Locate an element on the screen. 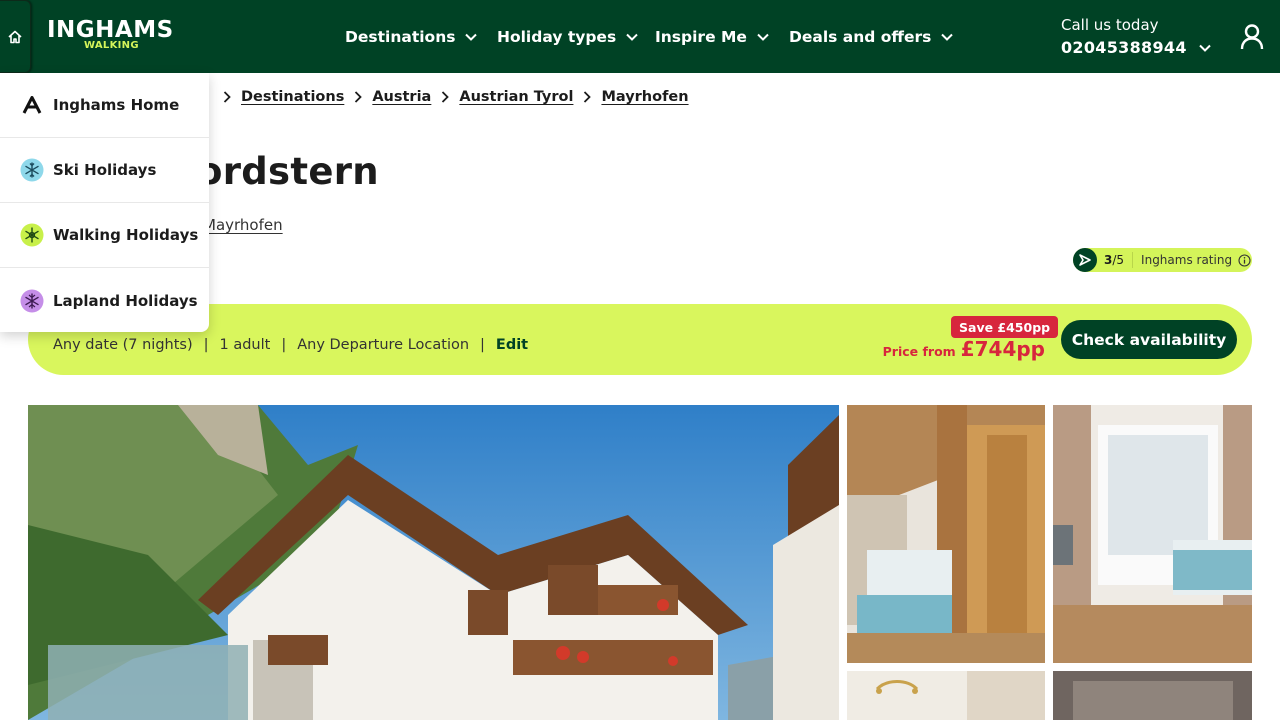 The image size is (1280, 720). walking-icon is located at coordinates (32, 235).